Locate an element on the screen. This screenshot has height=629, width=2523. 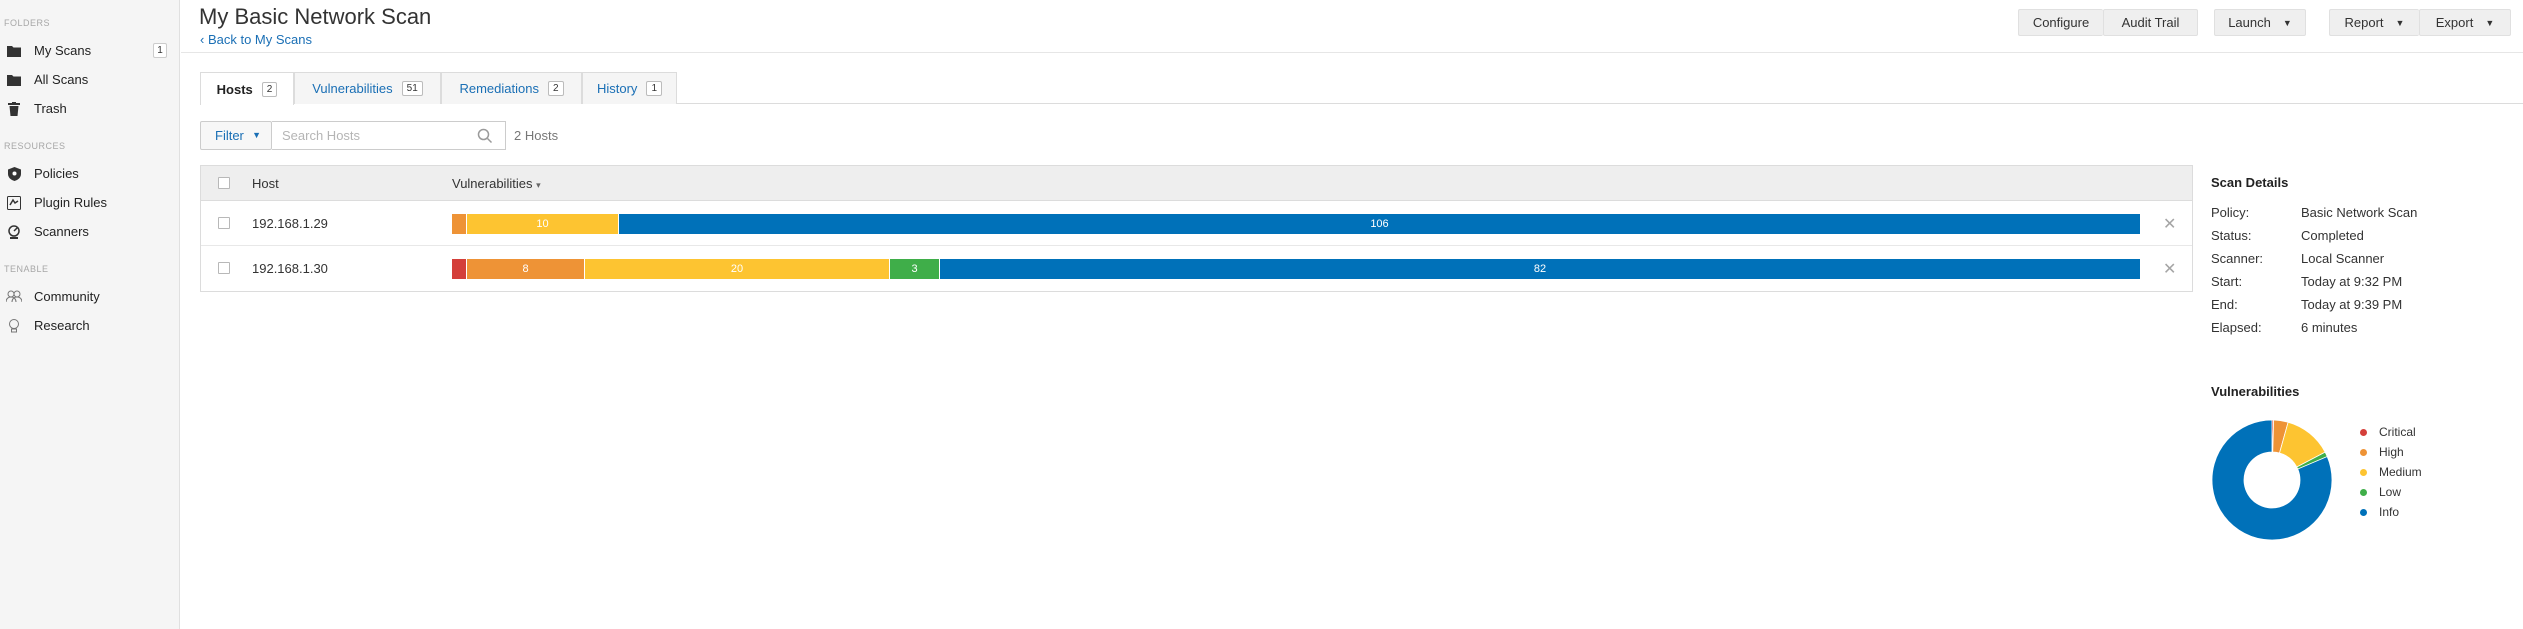
tab-remediations: Remediations 2 is located at coordinates (511, 88).